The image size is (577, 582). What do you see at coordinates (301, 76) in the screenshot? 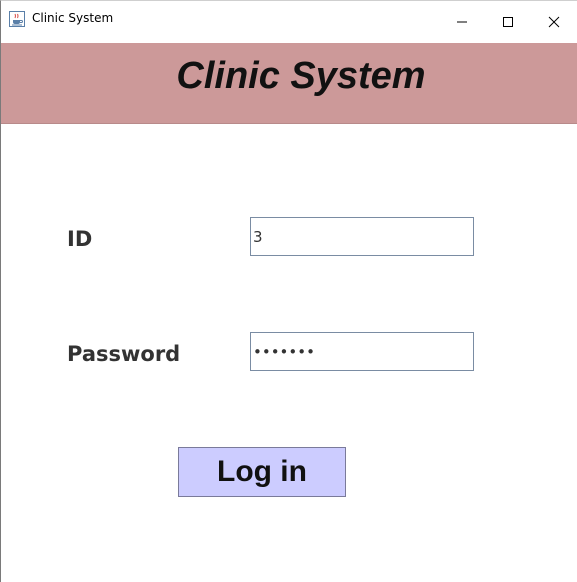
I see `page-title: Clinic System` at bounding box center [301, 76].